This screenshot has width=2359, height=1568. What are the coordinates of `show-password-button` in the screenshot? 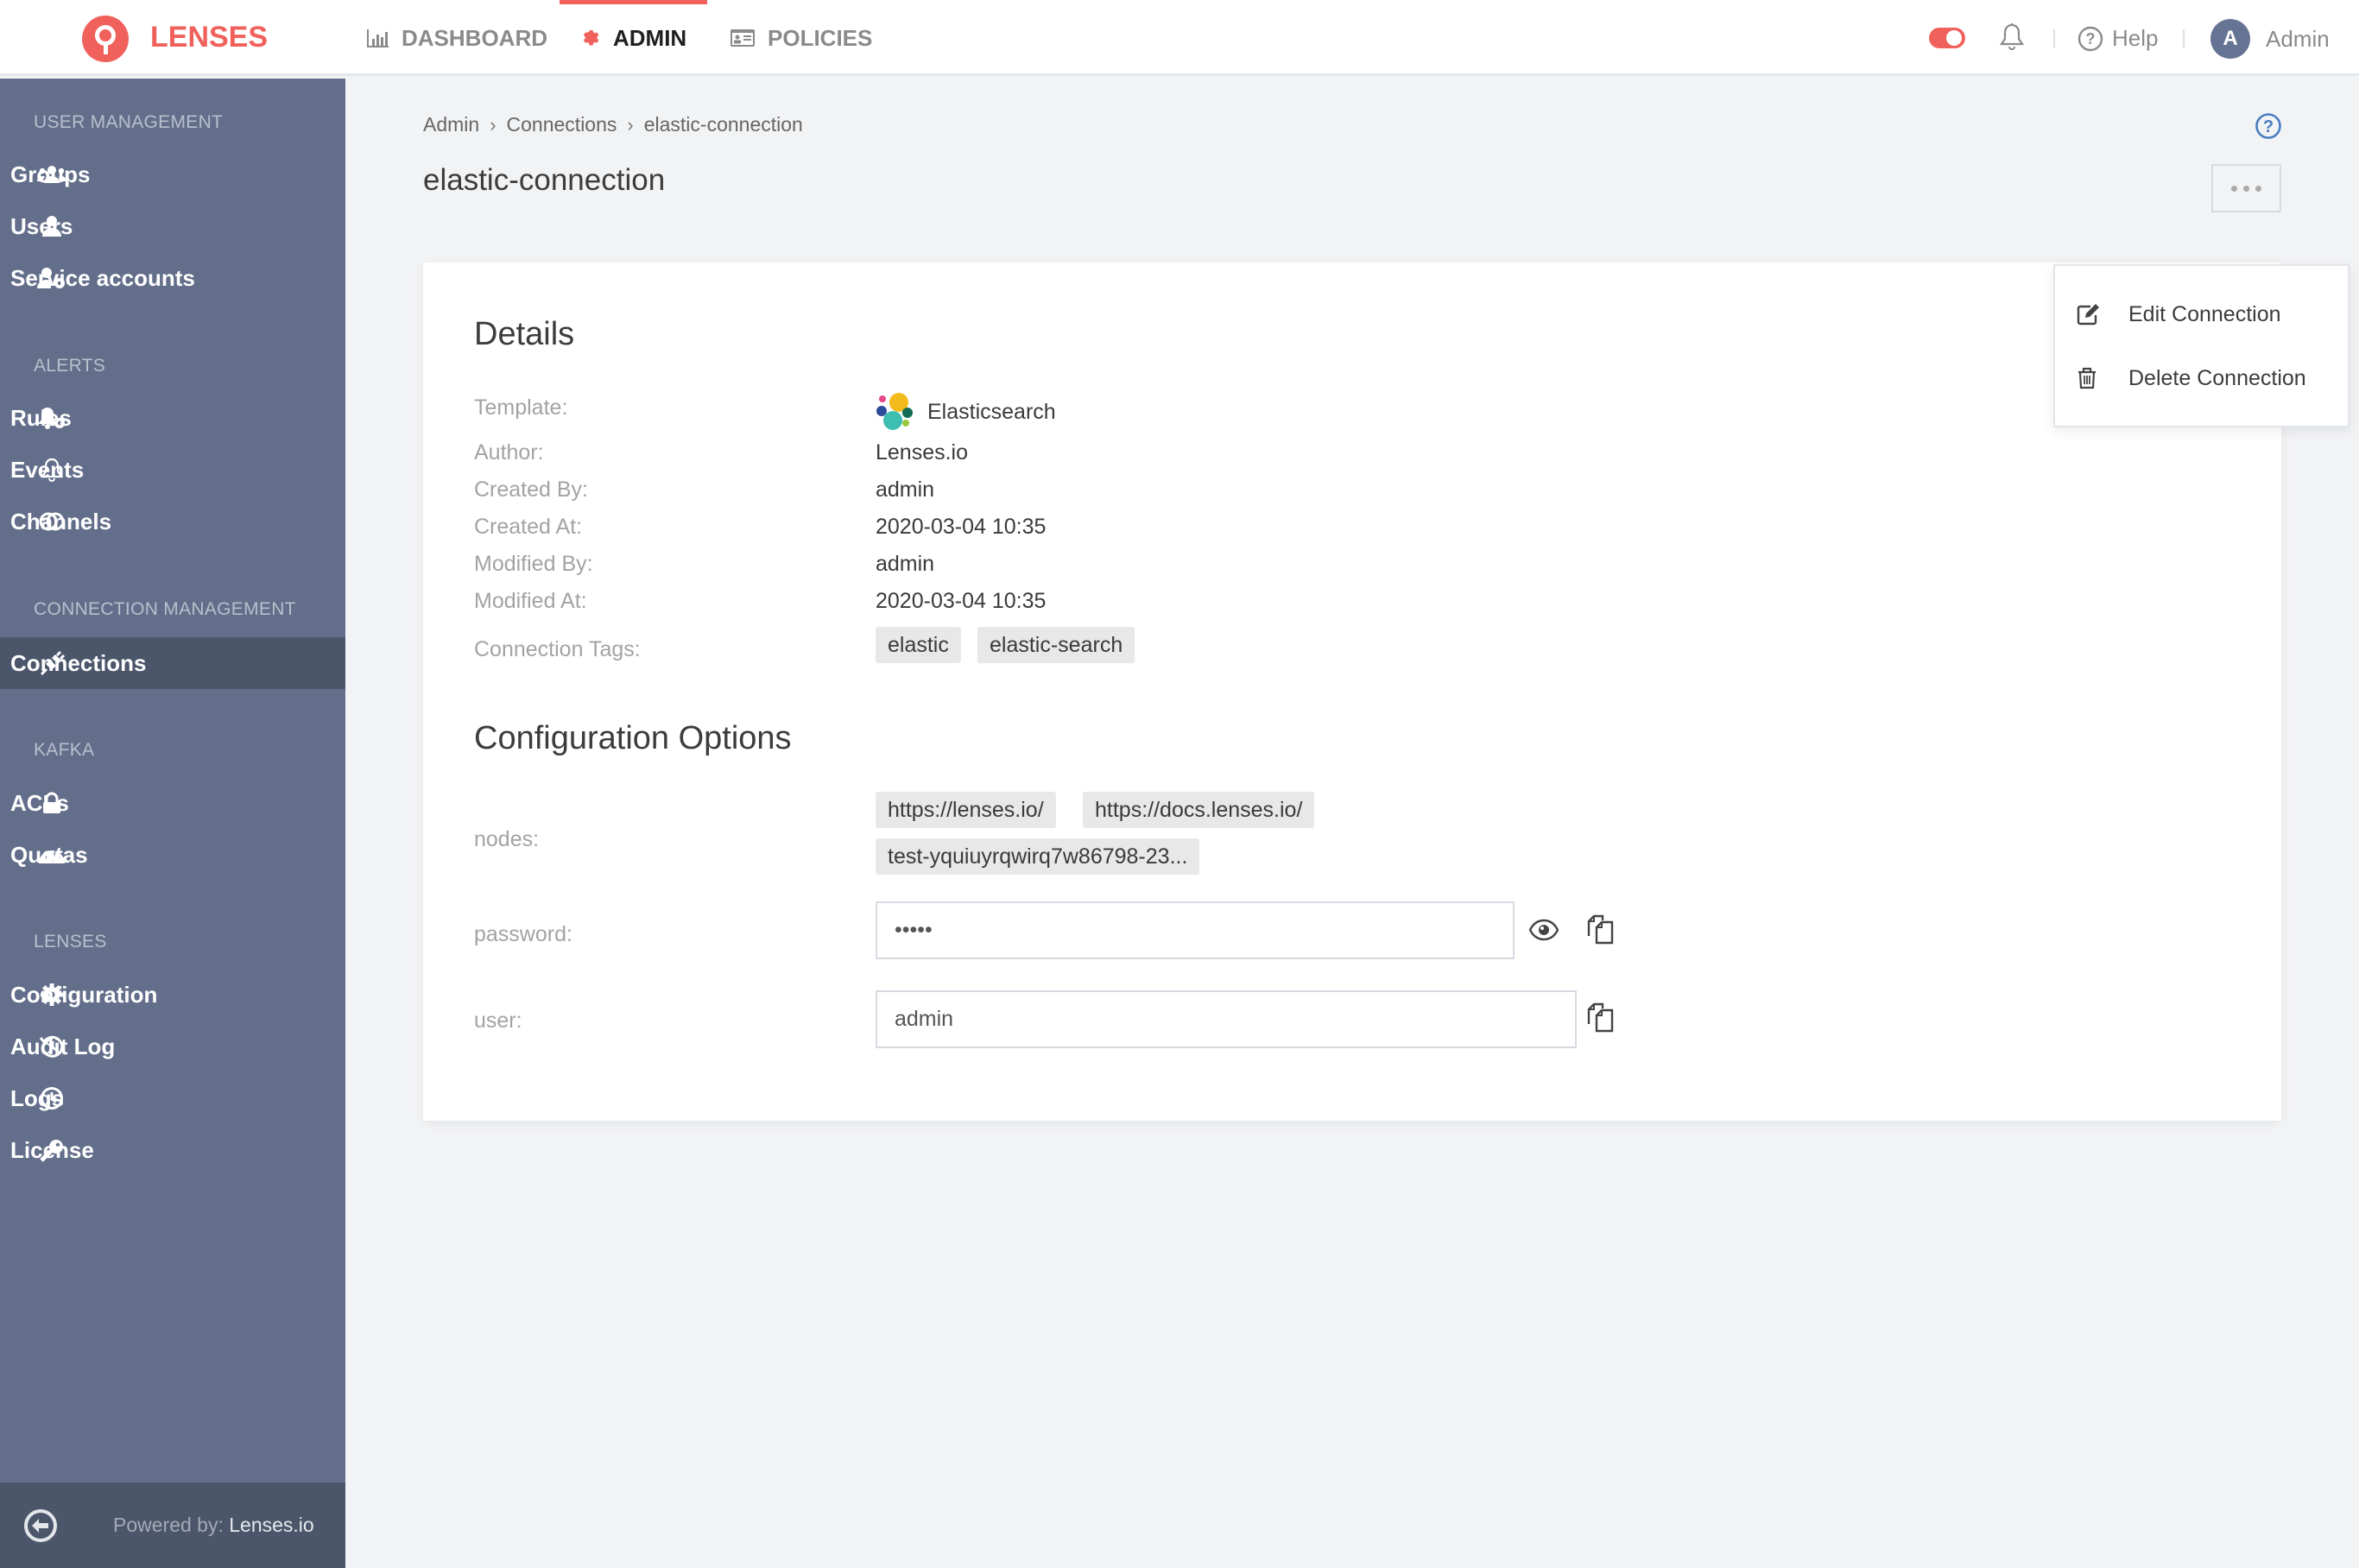 It's located at (1544, 930).